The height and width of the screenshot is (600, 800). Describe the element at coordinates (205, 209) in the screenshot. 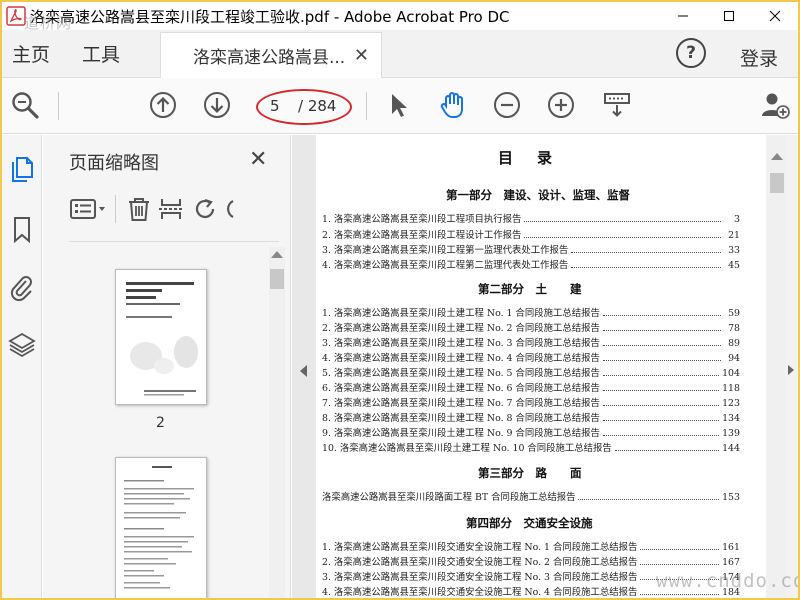

I see `rotate-page-icon` at that location.